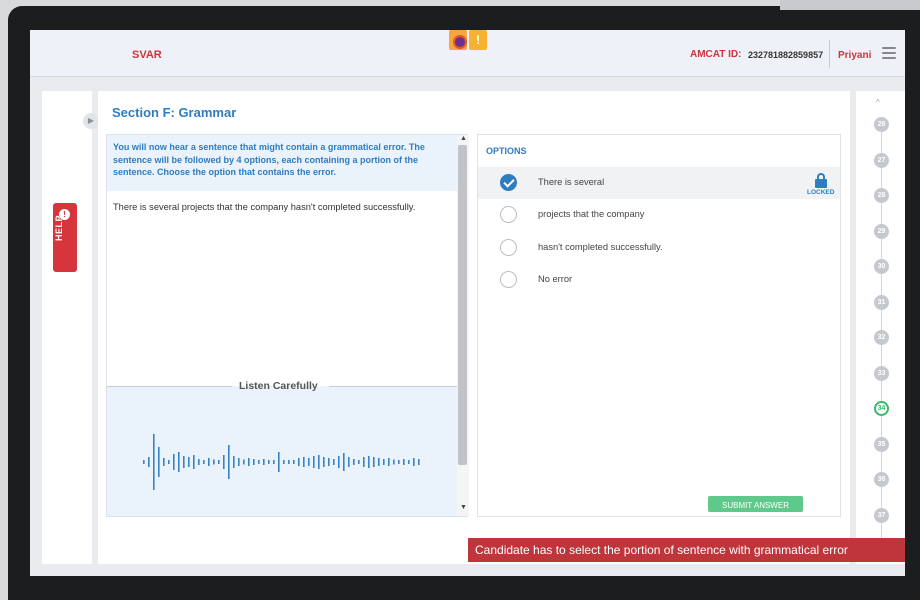  Describe the element at coordinates (881, 515) in the screenshot. I see `question-number-37: 37` at that location.